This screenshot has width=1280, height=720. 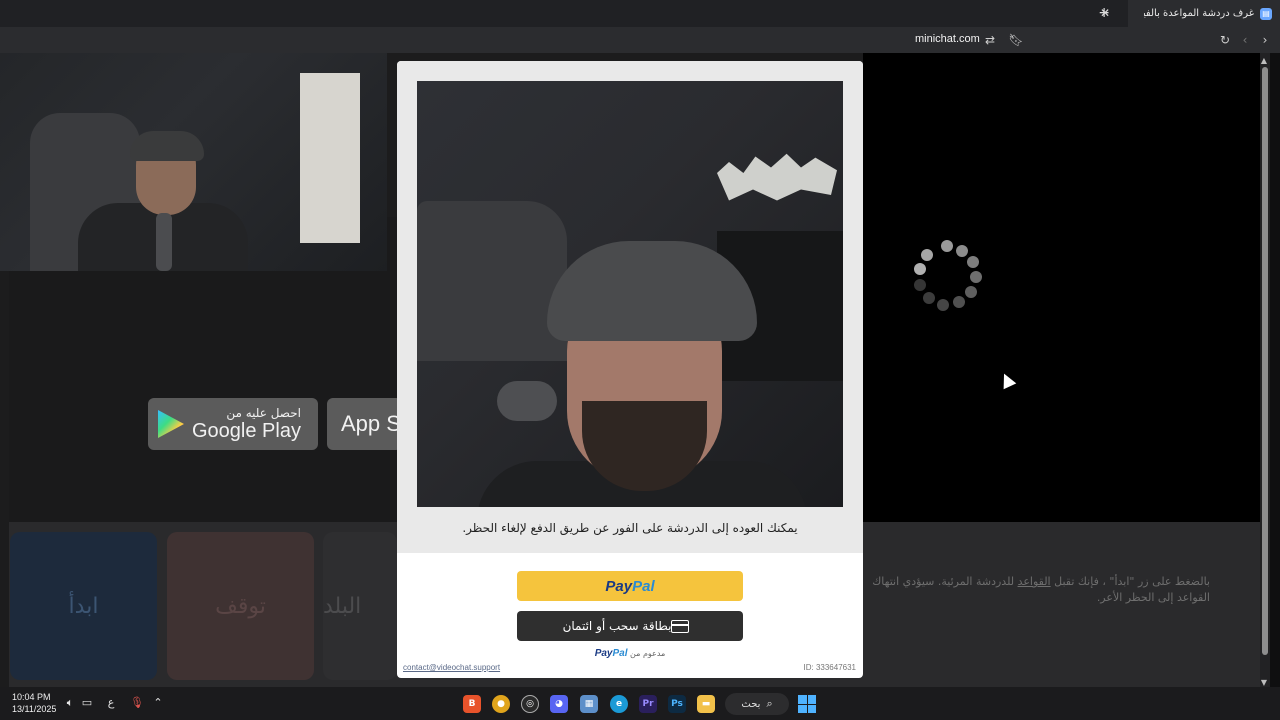 What do you see at coordinates (807, 704) in the screenshot?
I see `start-menu-icon` at bounding box center [807, 704].